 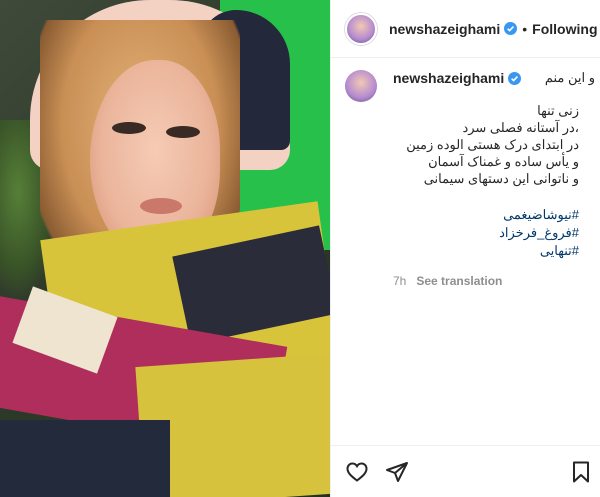 I want to click on hashtag-link: #نیوشاضیغمی, so click(x=486, y=215).